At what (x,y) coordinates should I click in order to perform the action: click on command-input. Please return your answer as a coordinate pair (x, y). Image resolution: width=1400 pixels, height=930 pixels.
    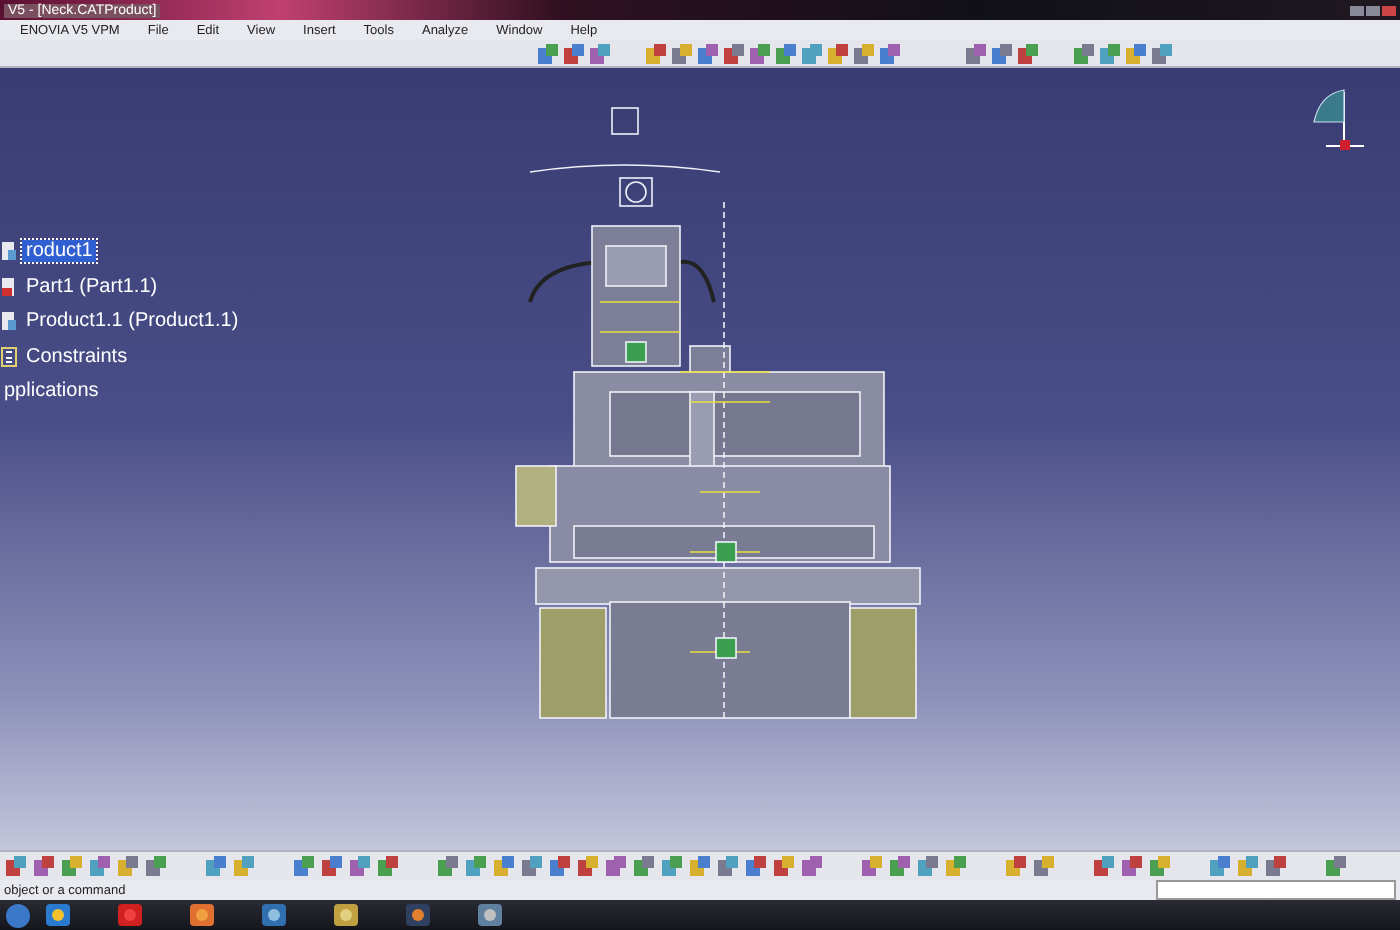
    Looking at the image, I should click on (1276, 890).